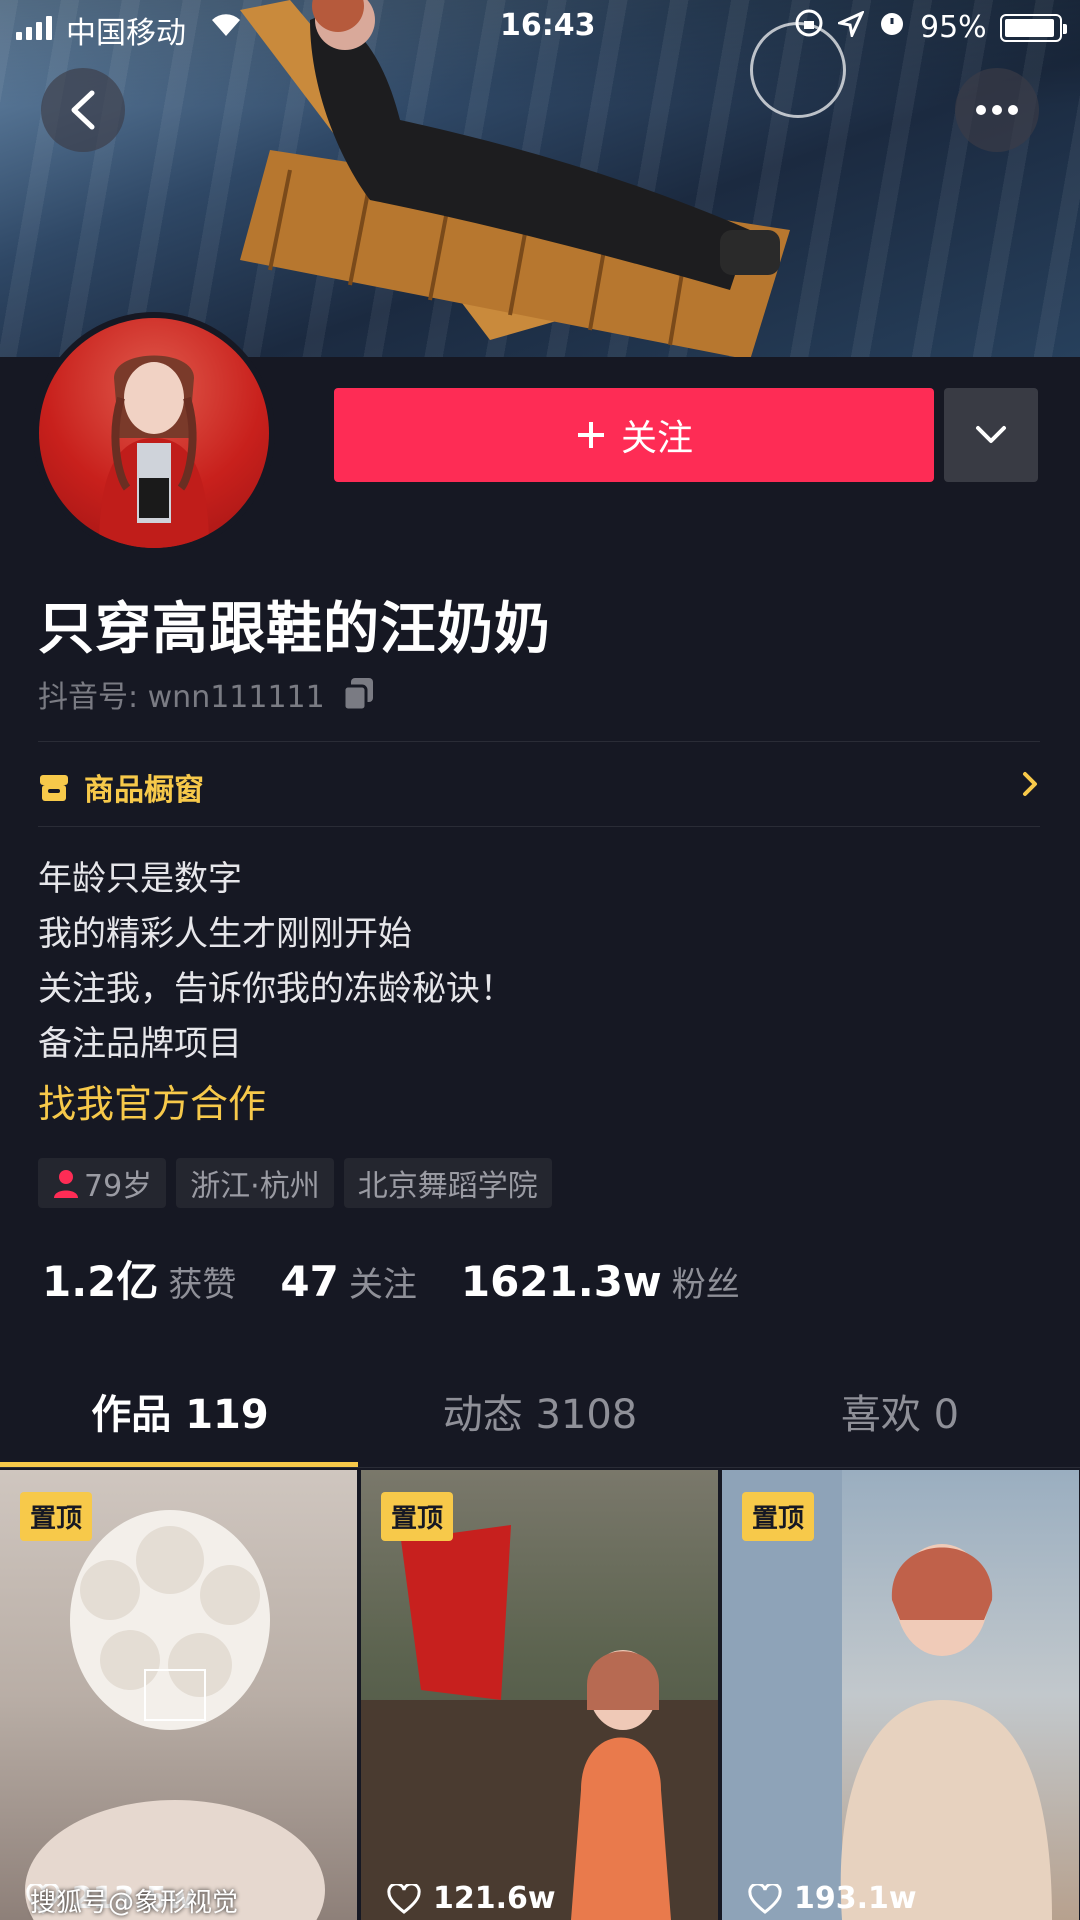 This screenshot has width=1080, height=1920. What do you see at coordinates (140, 879) in the screenshot?
I see `bio-line: 年龄只是数字` at bounding box center [140, 879].